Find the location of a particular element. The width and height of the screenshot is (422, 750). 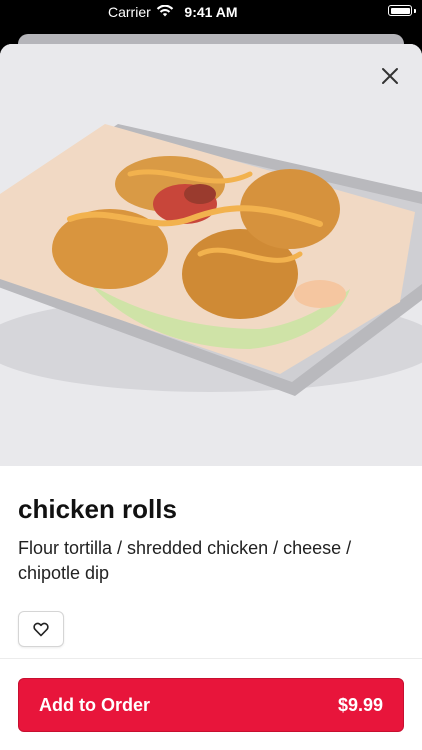

favorite-button is located at coordinates (41, 629).